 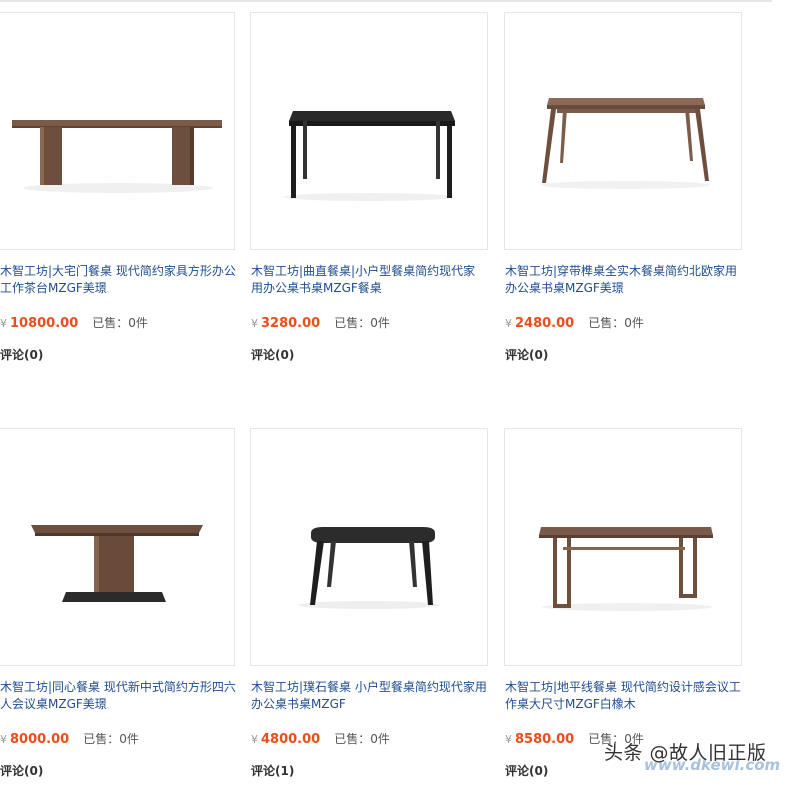 What do you see at coordinates (44, 323) in the screenshot?
I see `price: 10800.00` at bounding box center [44, 323].